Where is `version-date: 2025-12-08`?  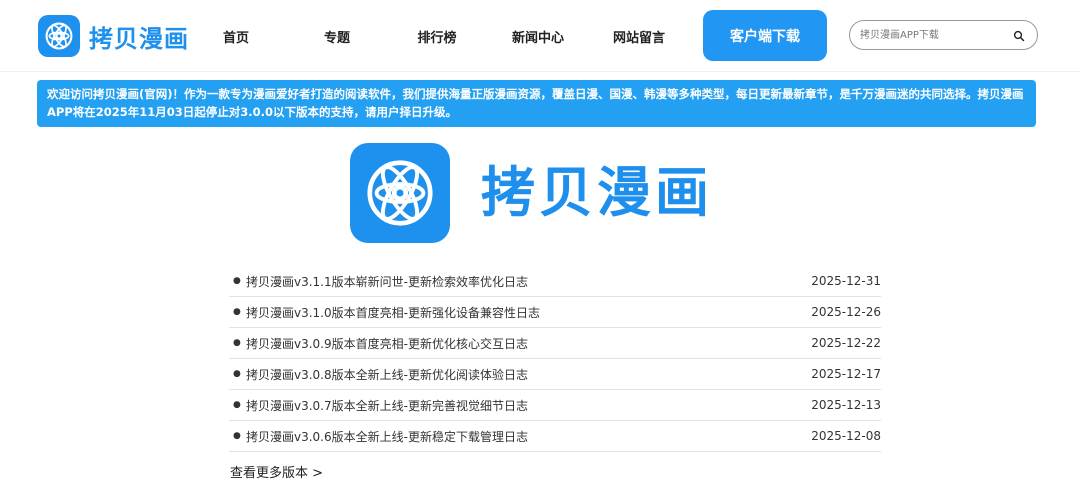 version-date: 2025-12-08 is located at coordinates (846, 436).